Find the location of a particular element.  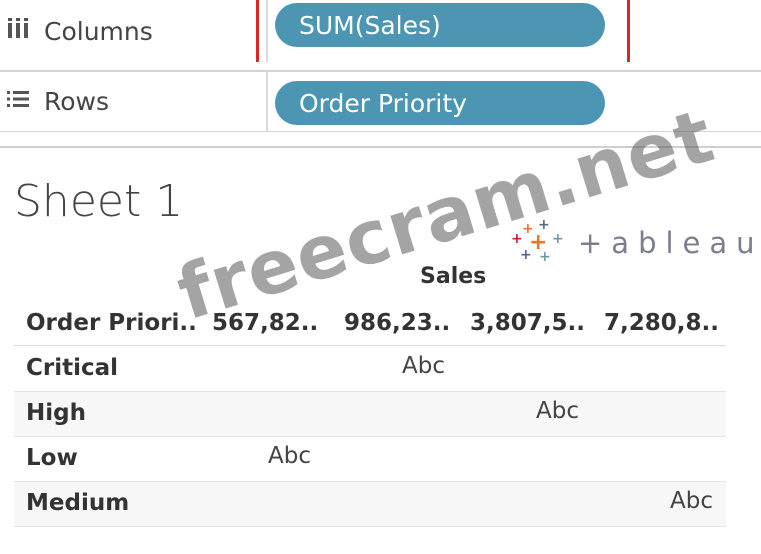

rows-shelf: Rows Order Priority is located at coordinates (380, 101).